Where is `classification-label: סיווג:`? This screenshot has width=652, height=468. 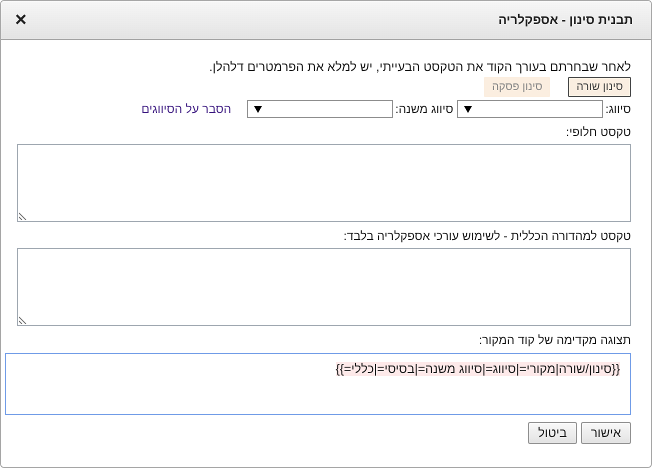 classification-label: סיווג: is located at coordinates (618, 109).